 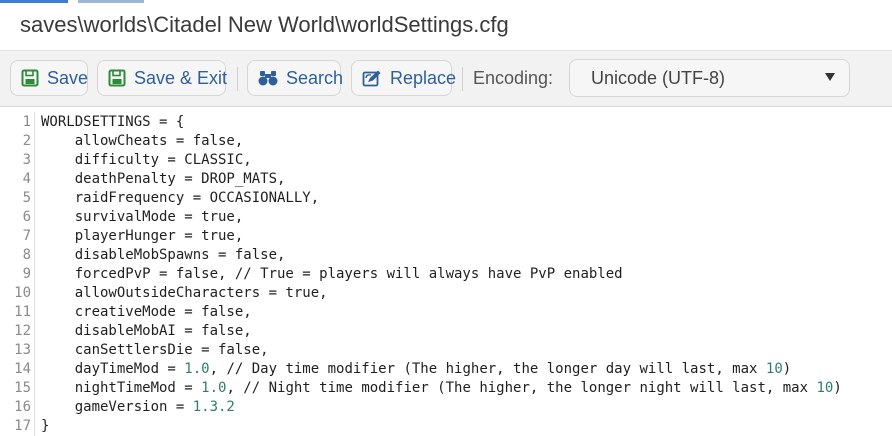 I want to click on code-segment: allowCheats = false,, so click(x=142, y=141).